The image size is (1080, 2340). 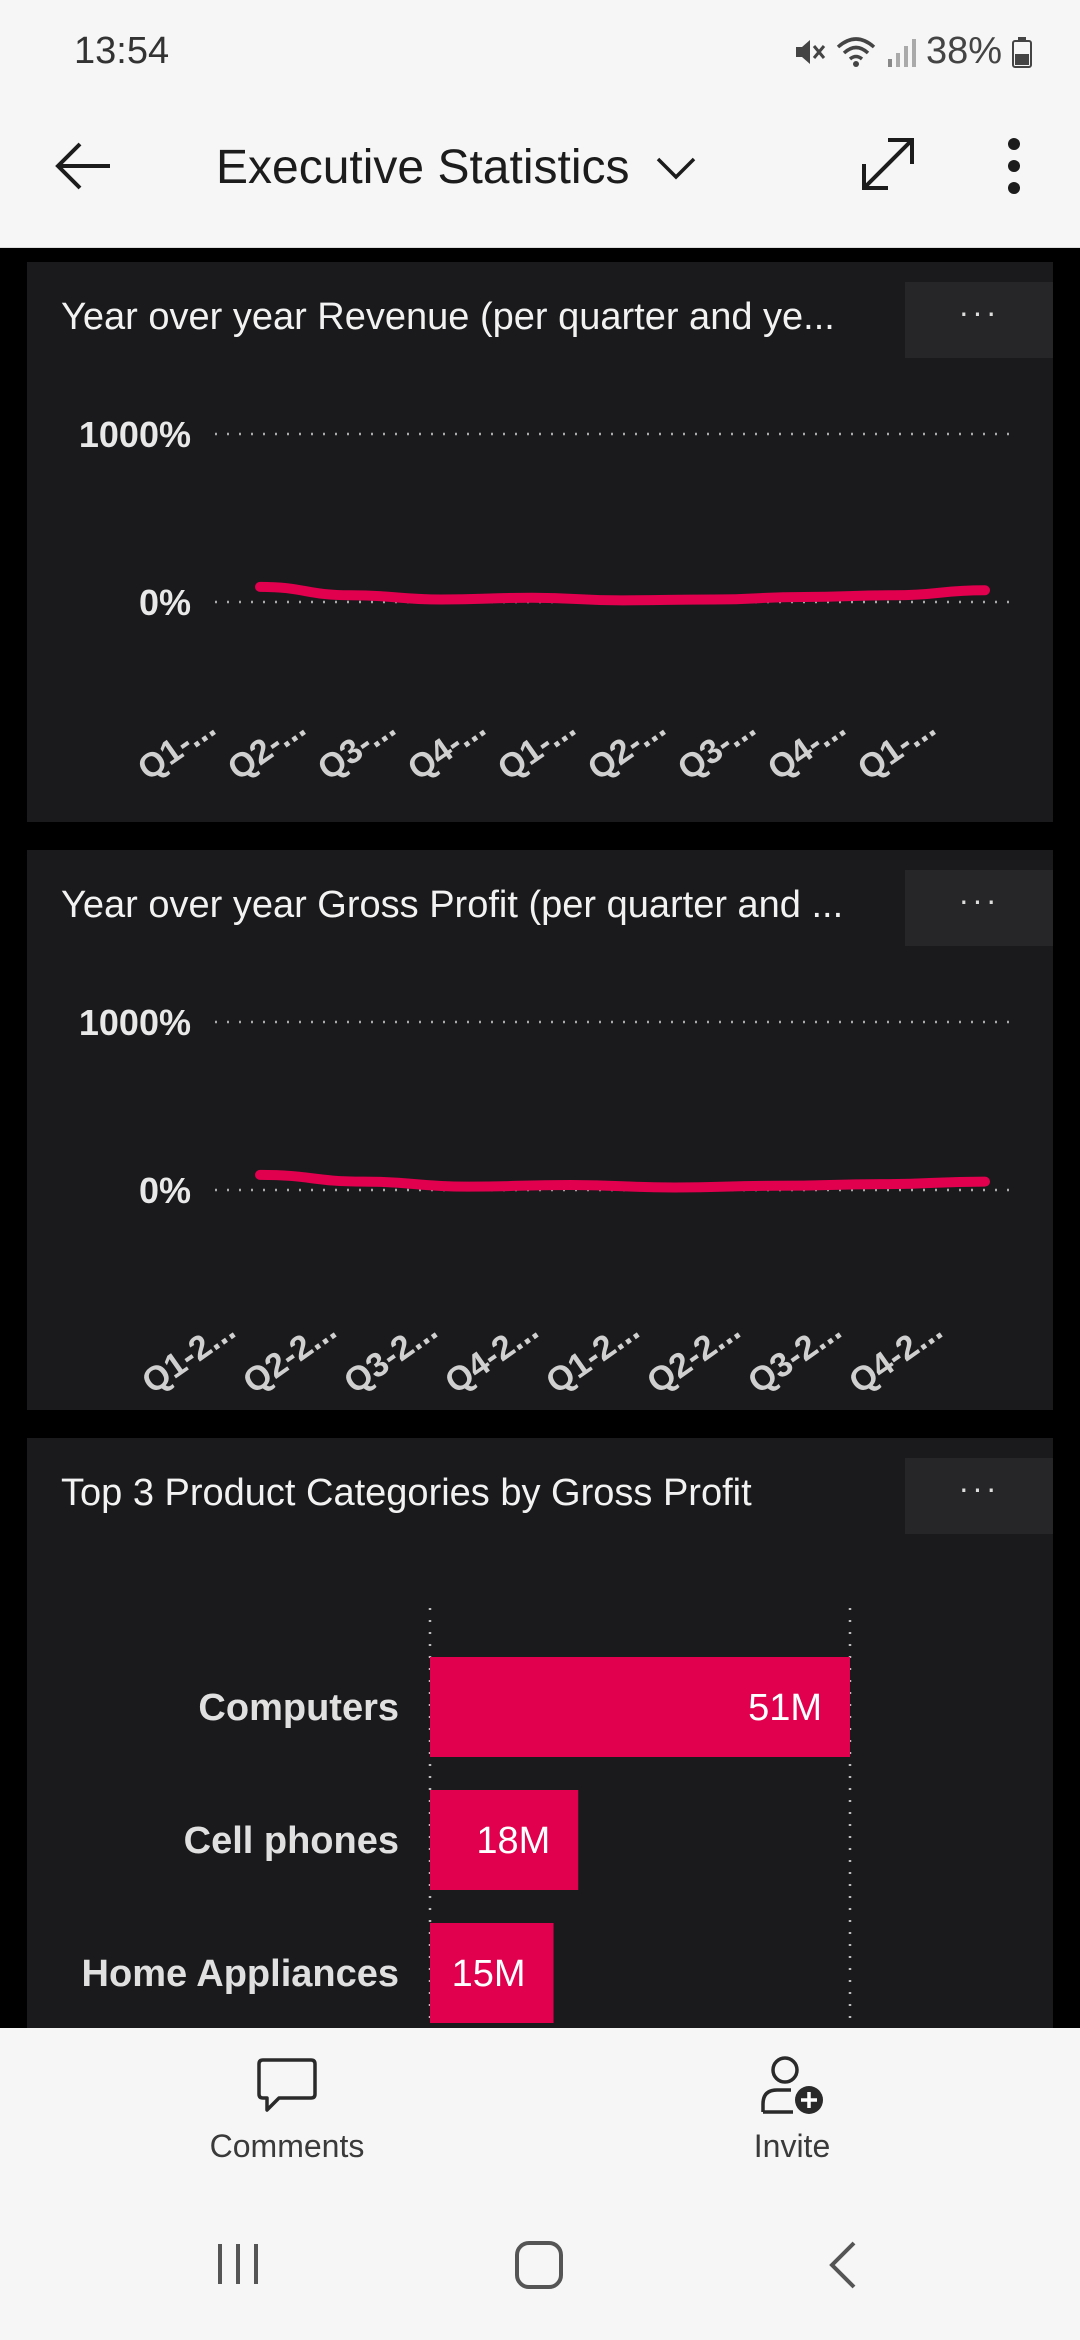 I want to click on battery-percent: 38%, so click(x=963, y=51).